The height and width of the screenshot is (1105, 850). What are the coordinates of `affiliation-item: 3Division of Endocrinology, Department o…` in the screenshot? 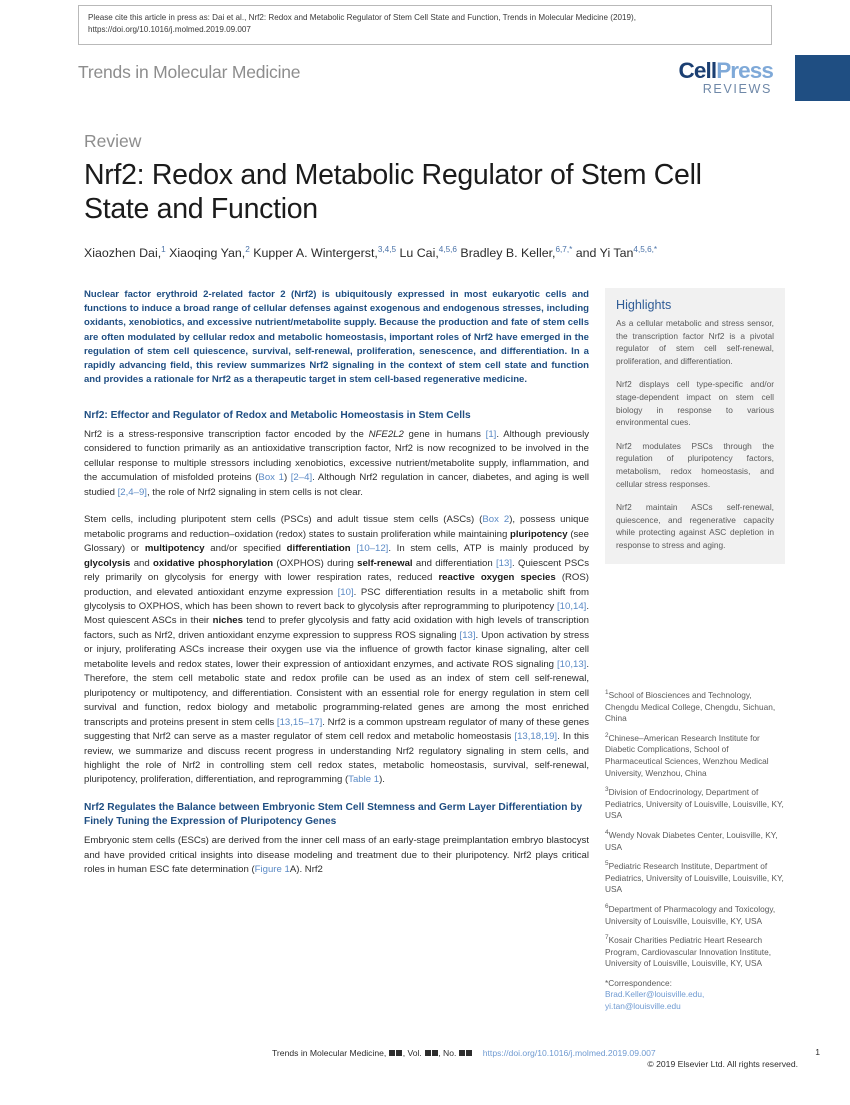 It's located at (695, 804).